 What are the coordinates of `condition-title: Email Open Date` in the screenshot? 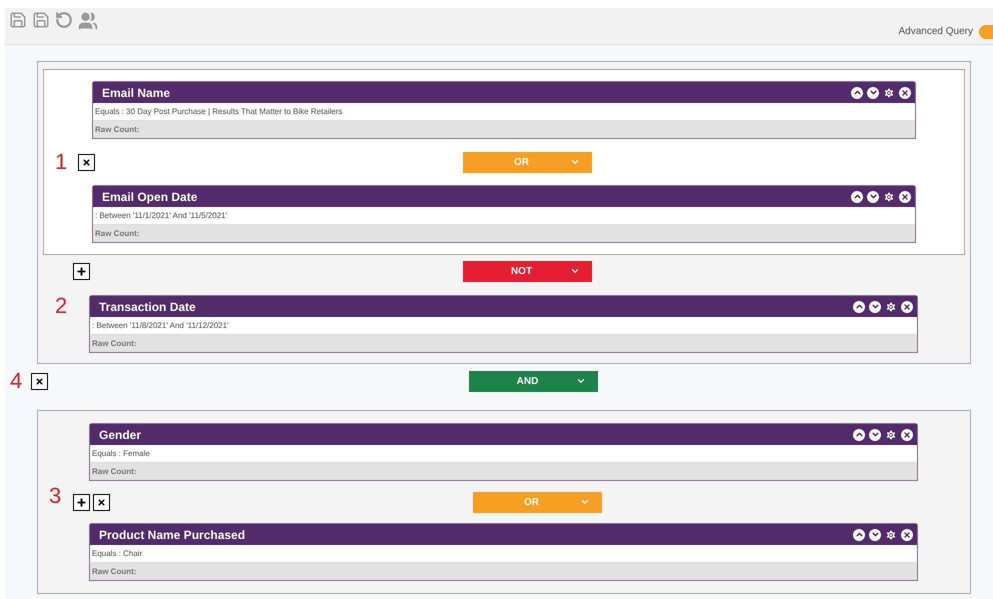 It's located at (150, 197).